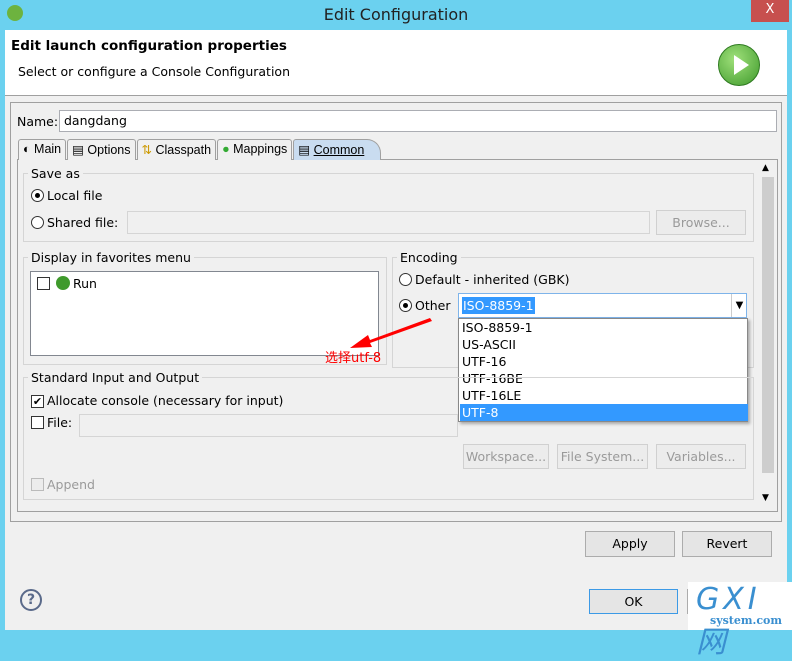  What do you see at coordinates (38, 121) in the screenshot?
I see `name-label: Name:` at bounding box center [38, 121].